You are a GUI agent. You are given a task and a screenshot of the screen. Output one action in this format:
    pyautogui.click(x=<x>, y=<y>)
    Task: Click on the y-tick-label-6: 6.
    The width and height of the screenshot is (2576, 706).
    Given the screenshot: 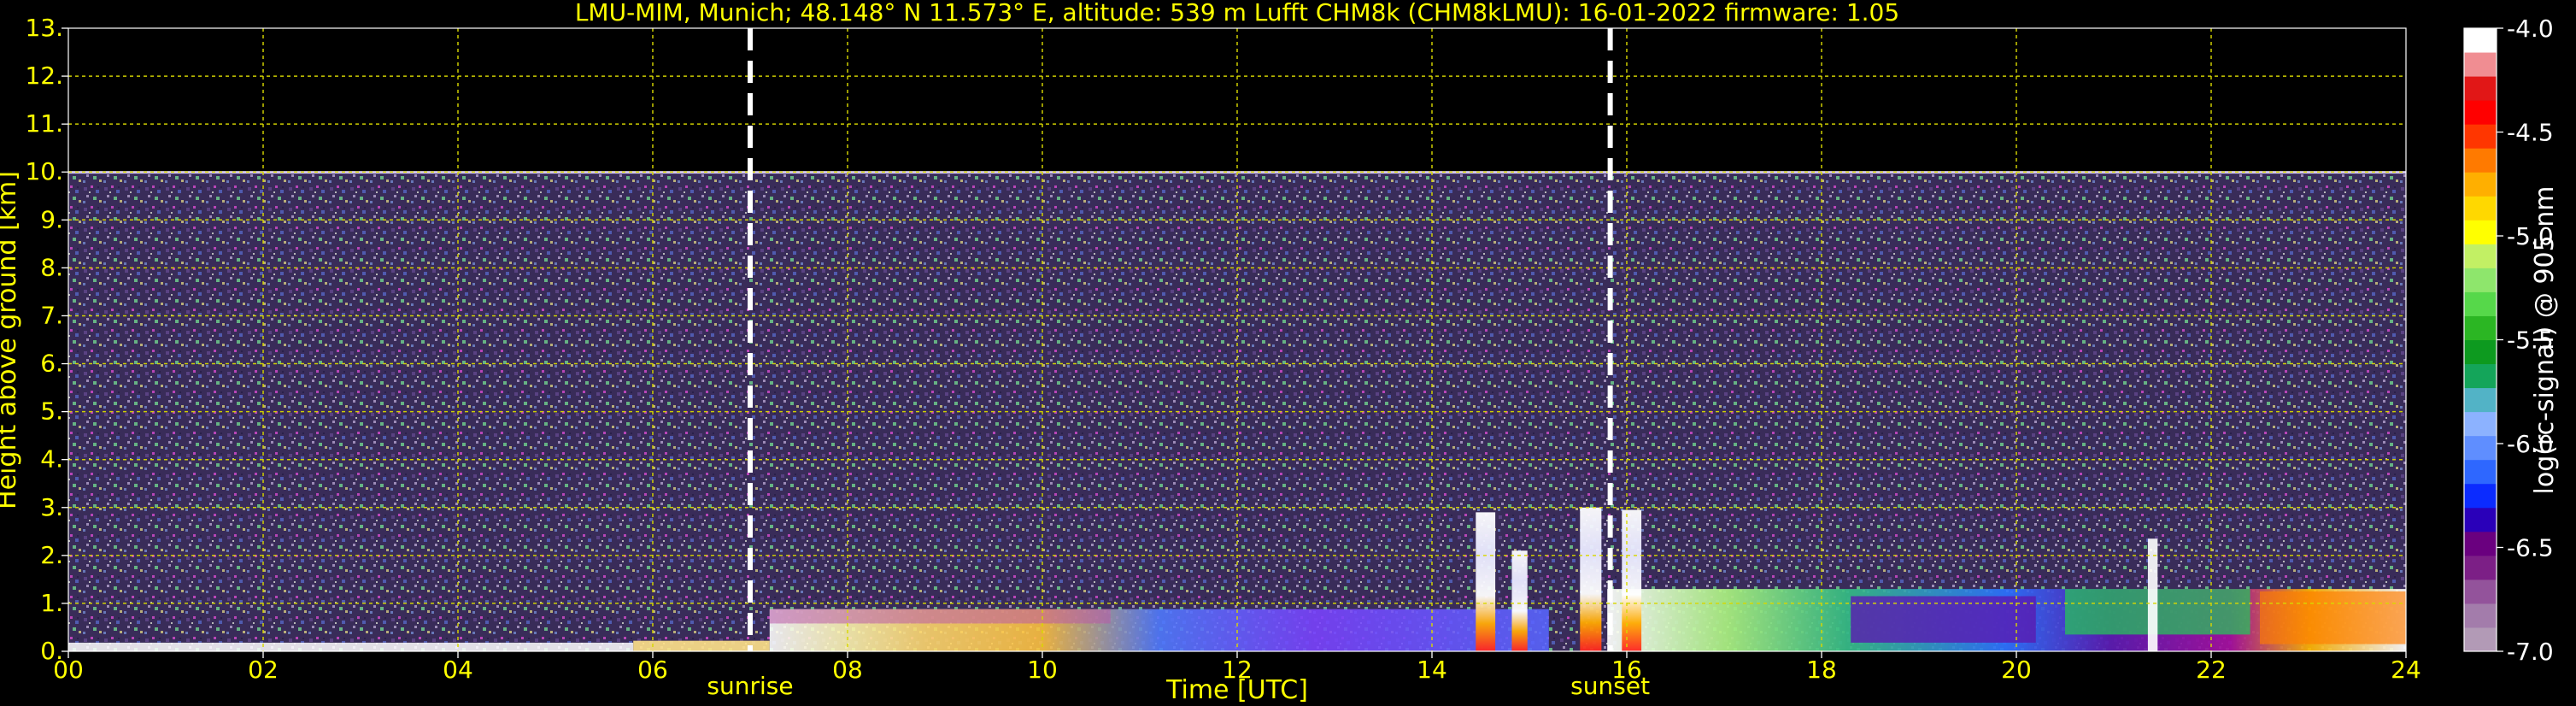 What is the action you would take?
    pyautogui.click(x=51, y=364)
    